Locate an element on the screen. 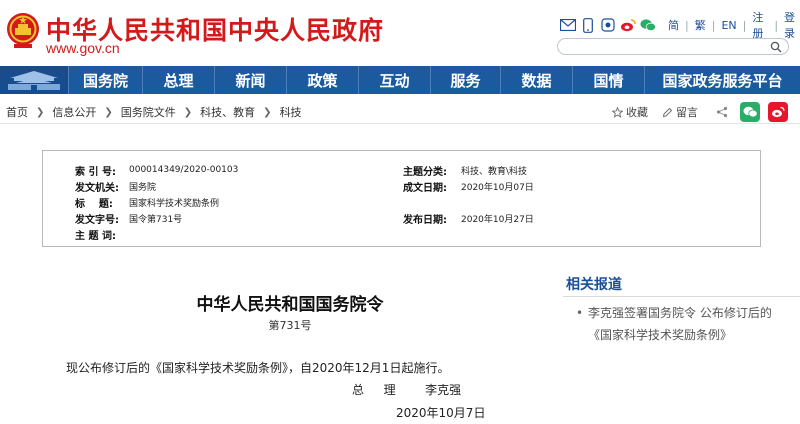 The width and height of the screenshot is (800, 424). search-box is located at coordinates (673, 48).